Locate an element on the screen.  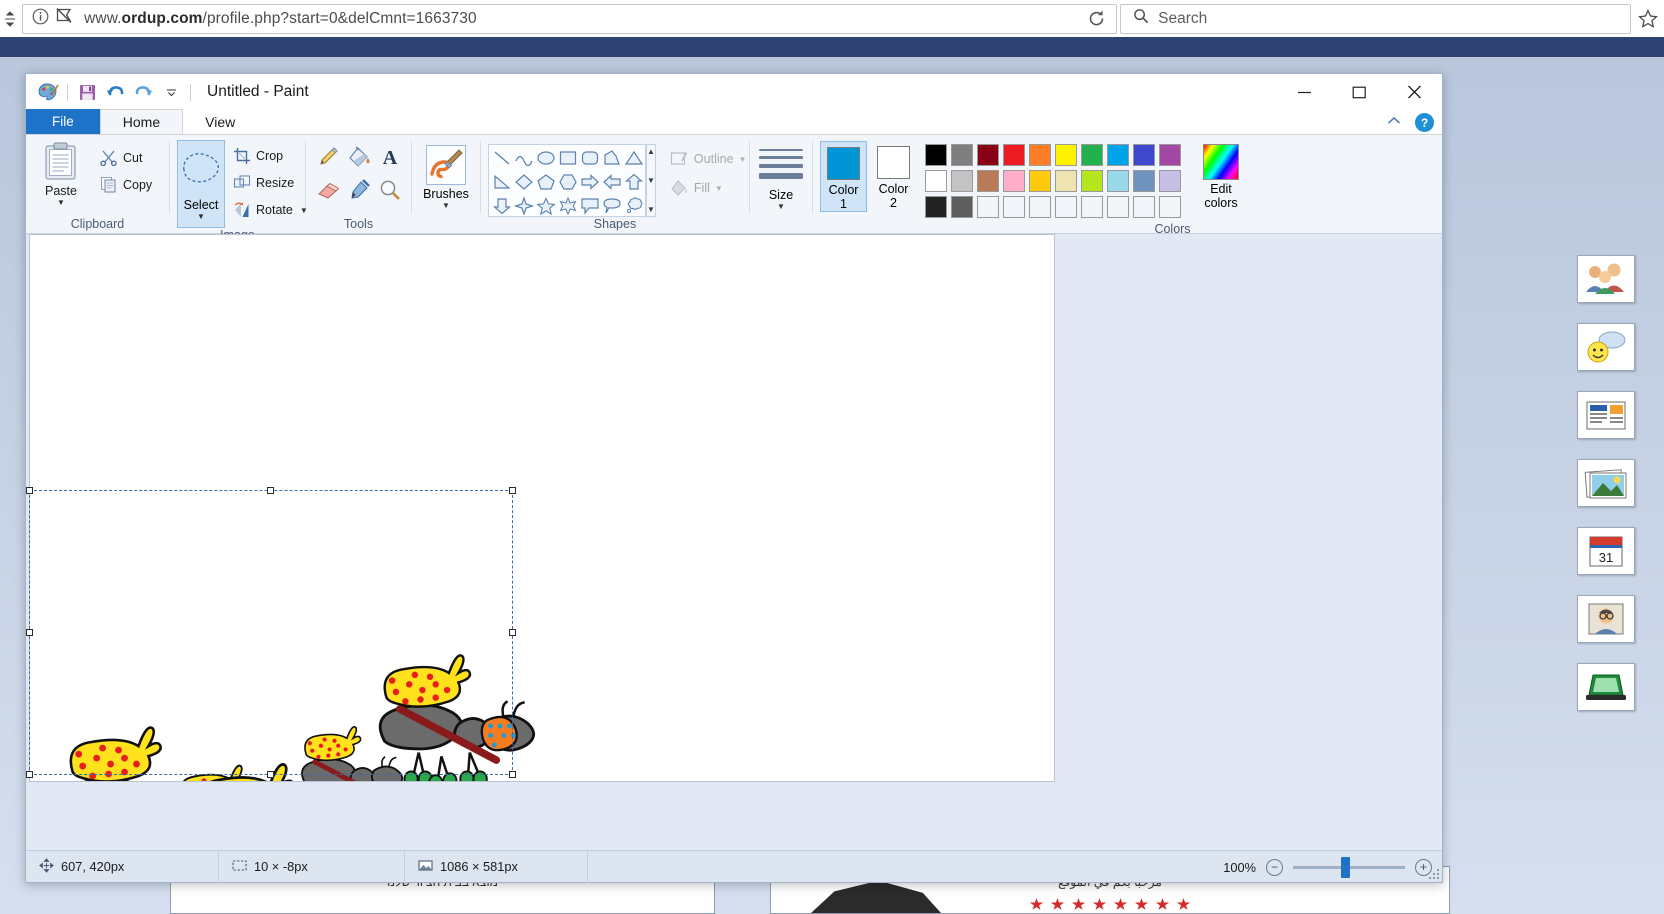
shapes-scrollbar: ▲ ▼ ▼ is located at coordinates (651, 180).